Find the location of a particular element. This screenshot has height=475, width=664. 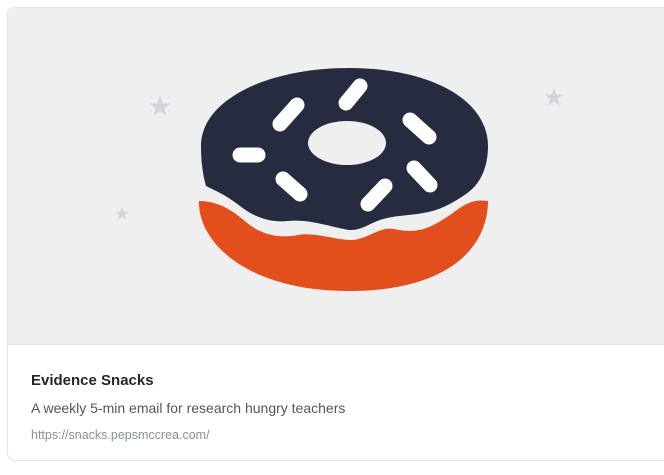

card-url-link: https://snacks.pepsmccrea.com/ is located at coordinates (120, 435).